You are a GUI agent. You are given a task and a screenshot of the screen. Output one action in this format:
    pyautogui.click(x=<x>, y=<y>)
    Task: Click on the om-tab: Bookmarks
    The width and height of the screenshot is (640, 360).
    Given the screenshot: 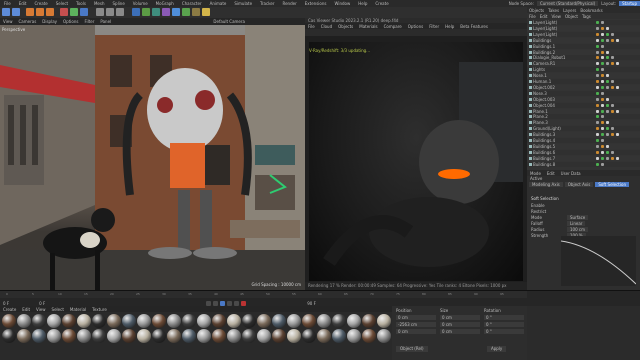 What is the action you would take?
    pyautogui.click(x=591, y=10)
    